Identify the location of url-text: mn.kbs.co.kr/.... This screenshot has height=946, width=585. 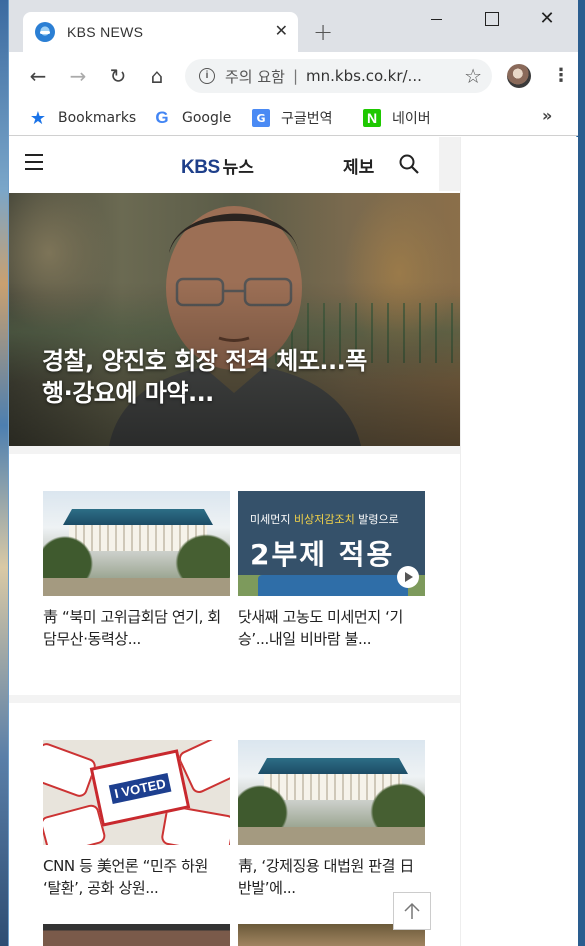
(364, 76).